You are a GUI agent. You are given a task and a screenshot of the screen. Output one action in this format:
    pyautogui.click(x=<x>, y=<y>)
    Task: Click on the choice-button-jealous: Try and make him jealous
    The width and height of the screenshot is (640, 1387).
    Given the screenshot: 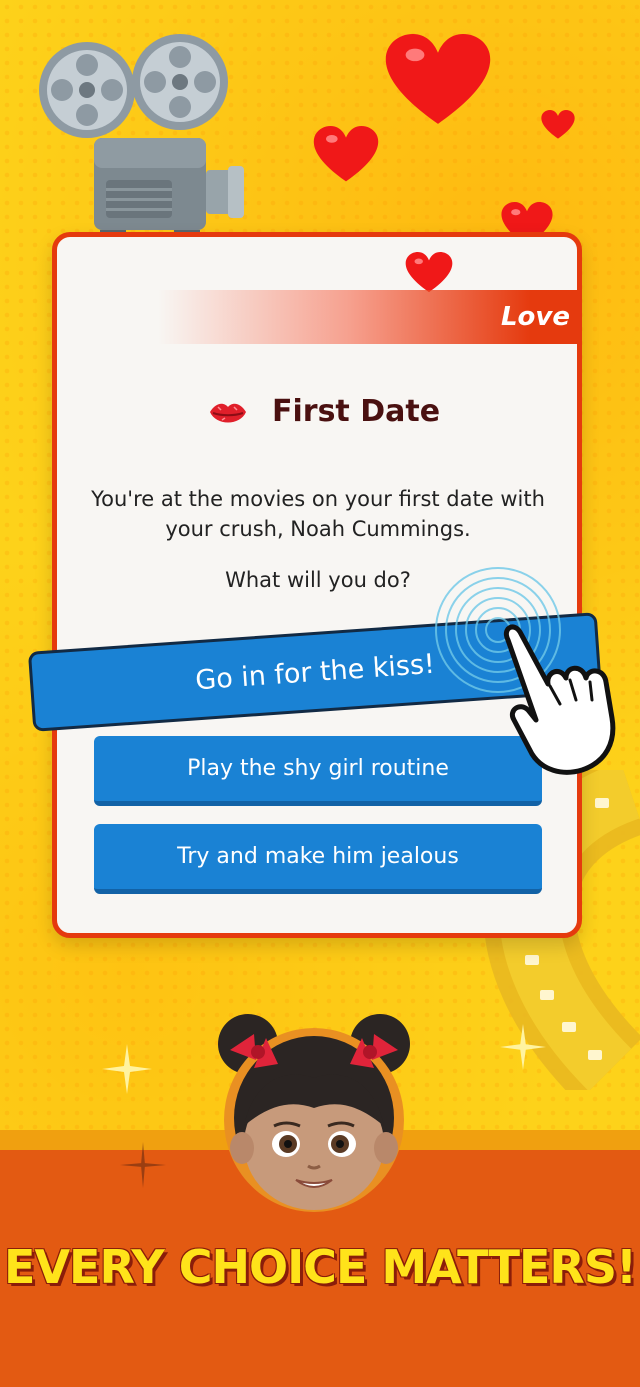 What is the action you would take?
    pyautogui.click(x=318, y=859)
    